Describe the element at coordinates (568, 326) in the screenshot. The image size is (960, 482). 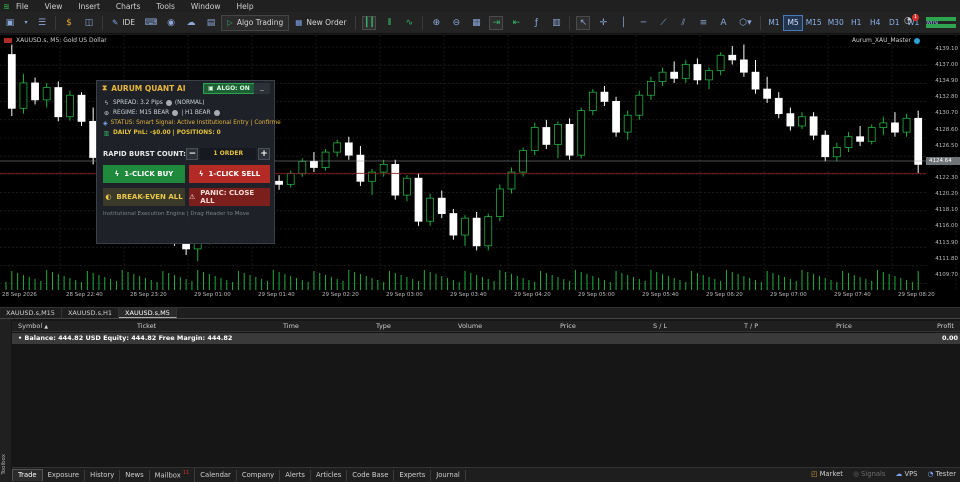
I see `col-price: Price` at that location.